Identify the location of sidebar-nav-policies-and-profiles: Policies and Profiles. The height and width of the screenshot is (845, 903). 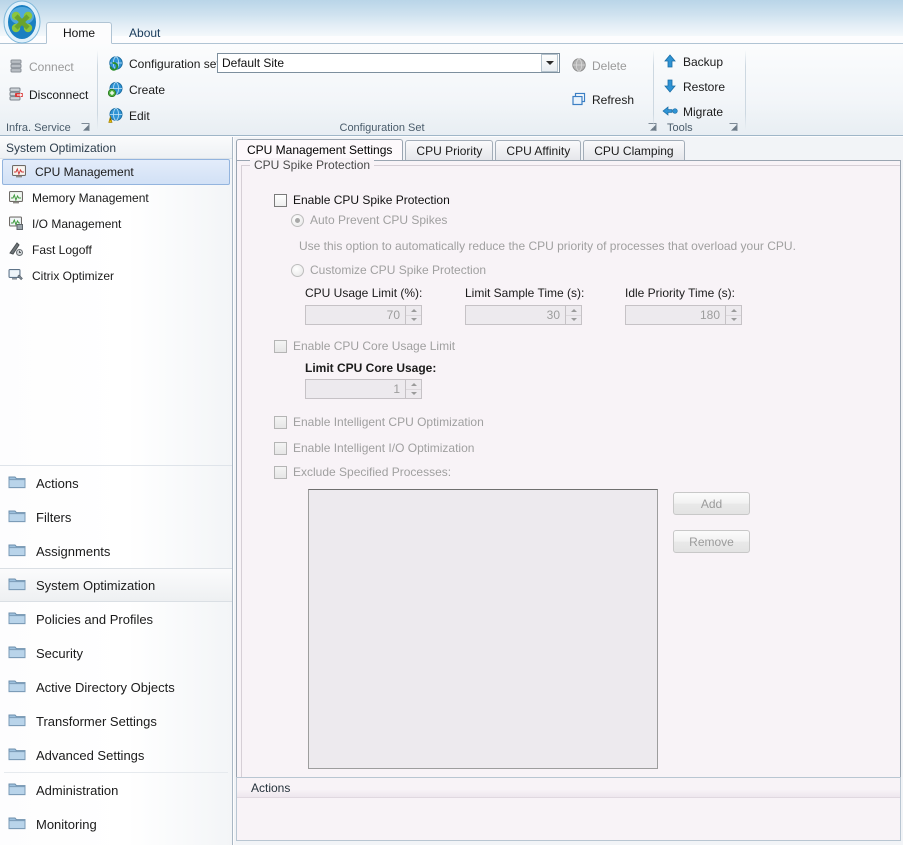
(116, 619).